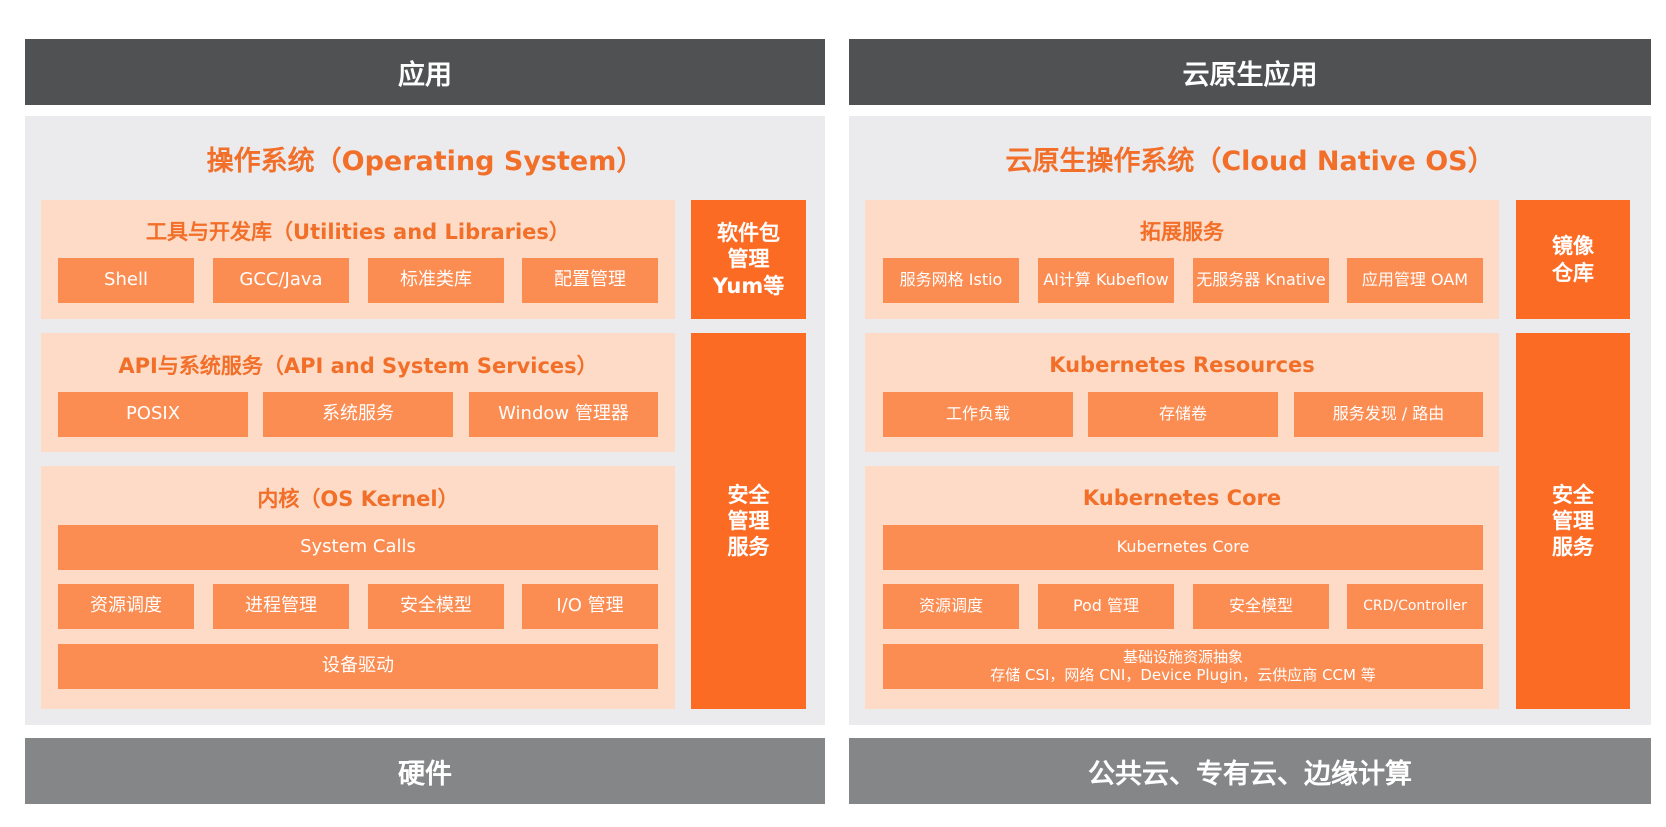  Describe the element at coordinates (358, 547) in the screenshot. I see `left-cell-system-calls: System Calls` at that location.